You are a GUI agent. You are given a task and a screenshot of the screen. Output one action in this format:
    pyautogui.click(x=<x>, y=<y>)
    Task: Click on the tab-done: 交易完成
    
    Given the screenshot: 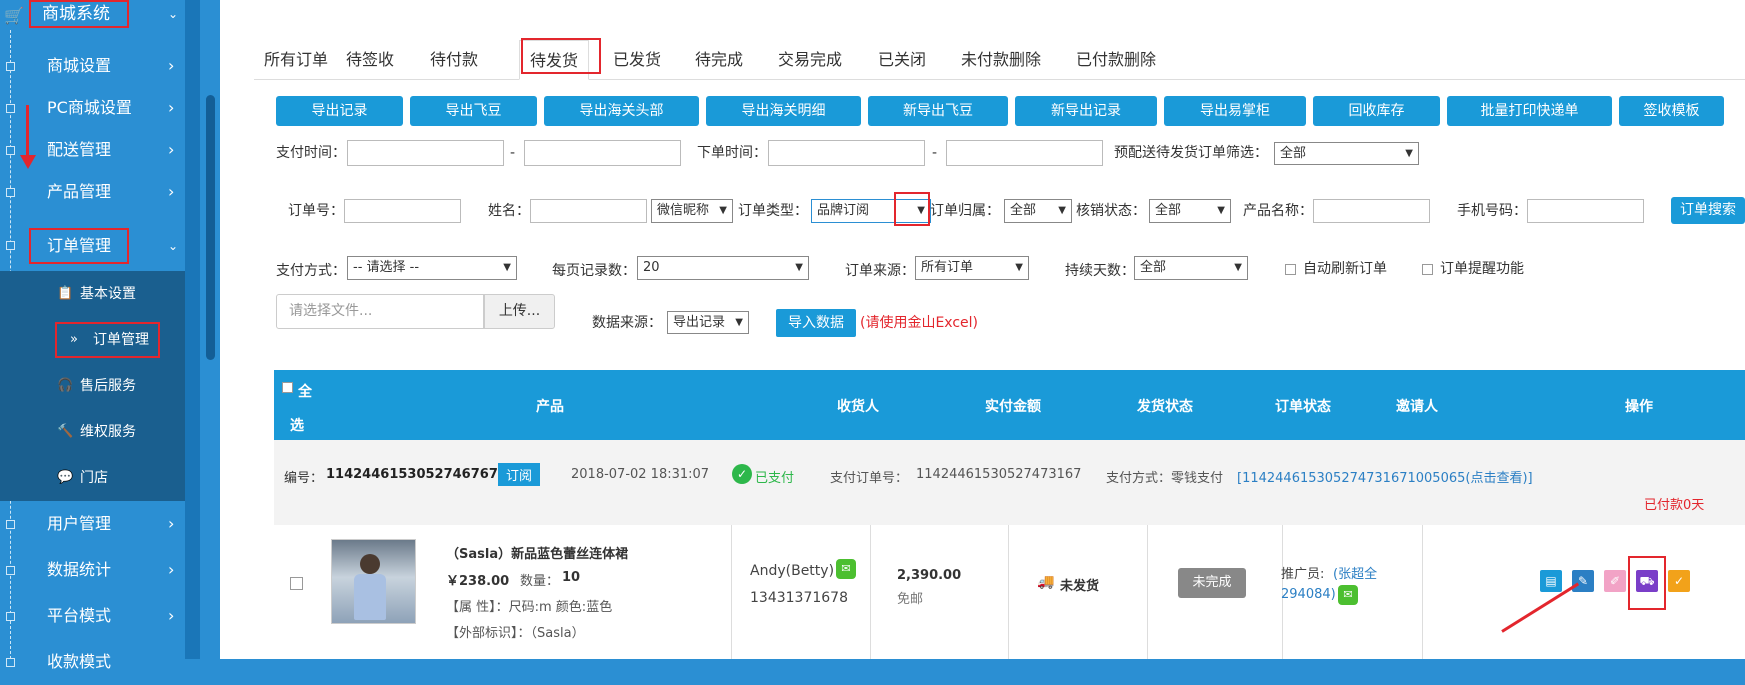 What is the action you would take?
    pyautogui.click(x=810, y=60)
    